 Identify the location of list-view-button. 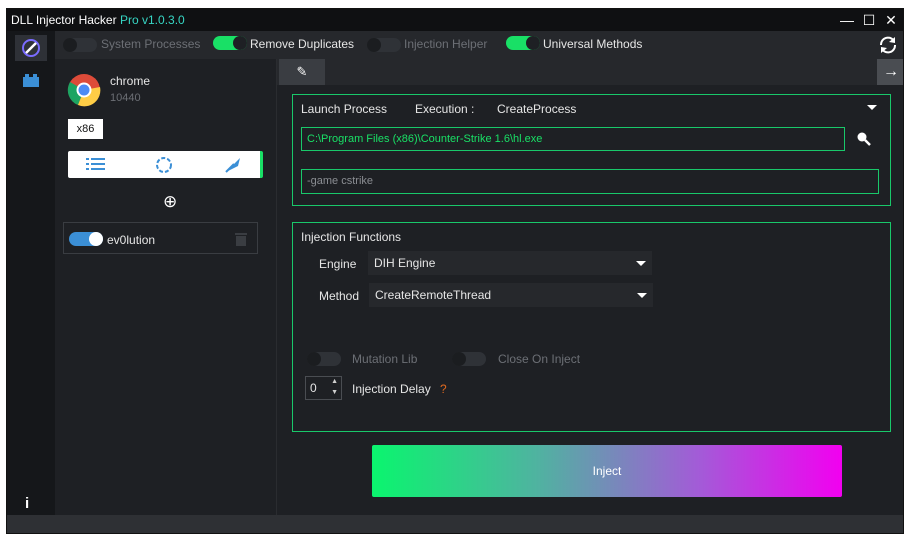
(96, 165).